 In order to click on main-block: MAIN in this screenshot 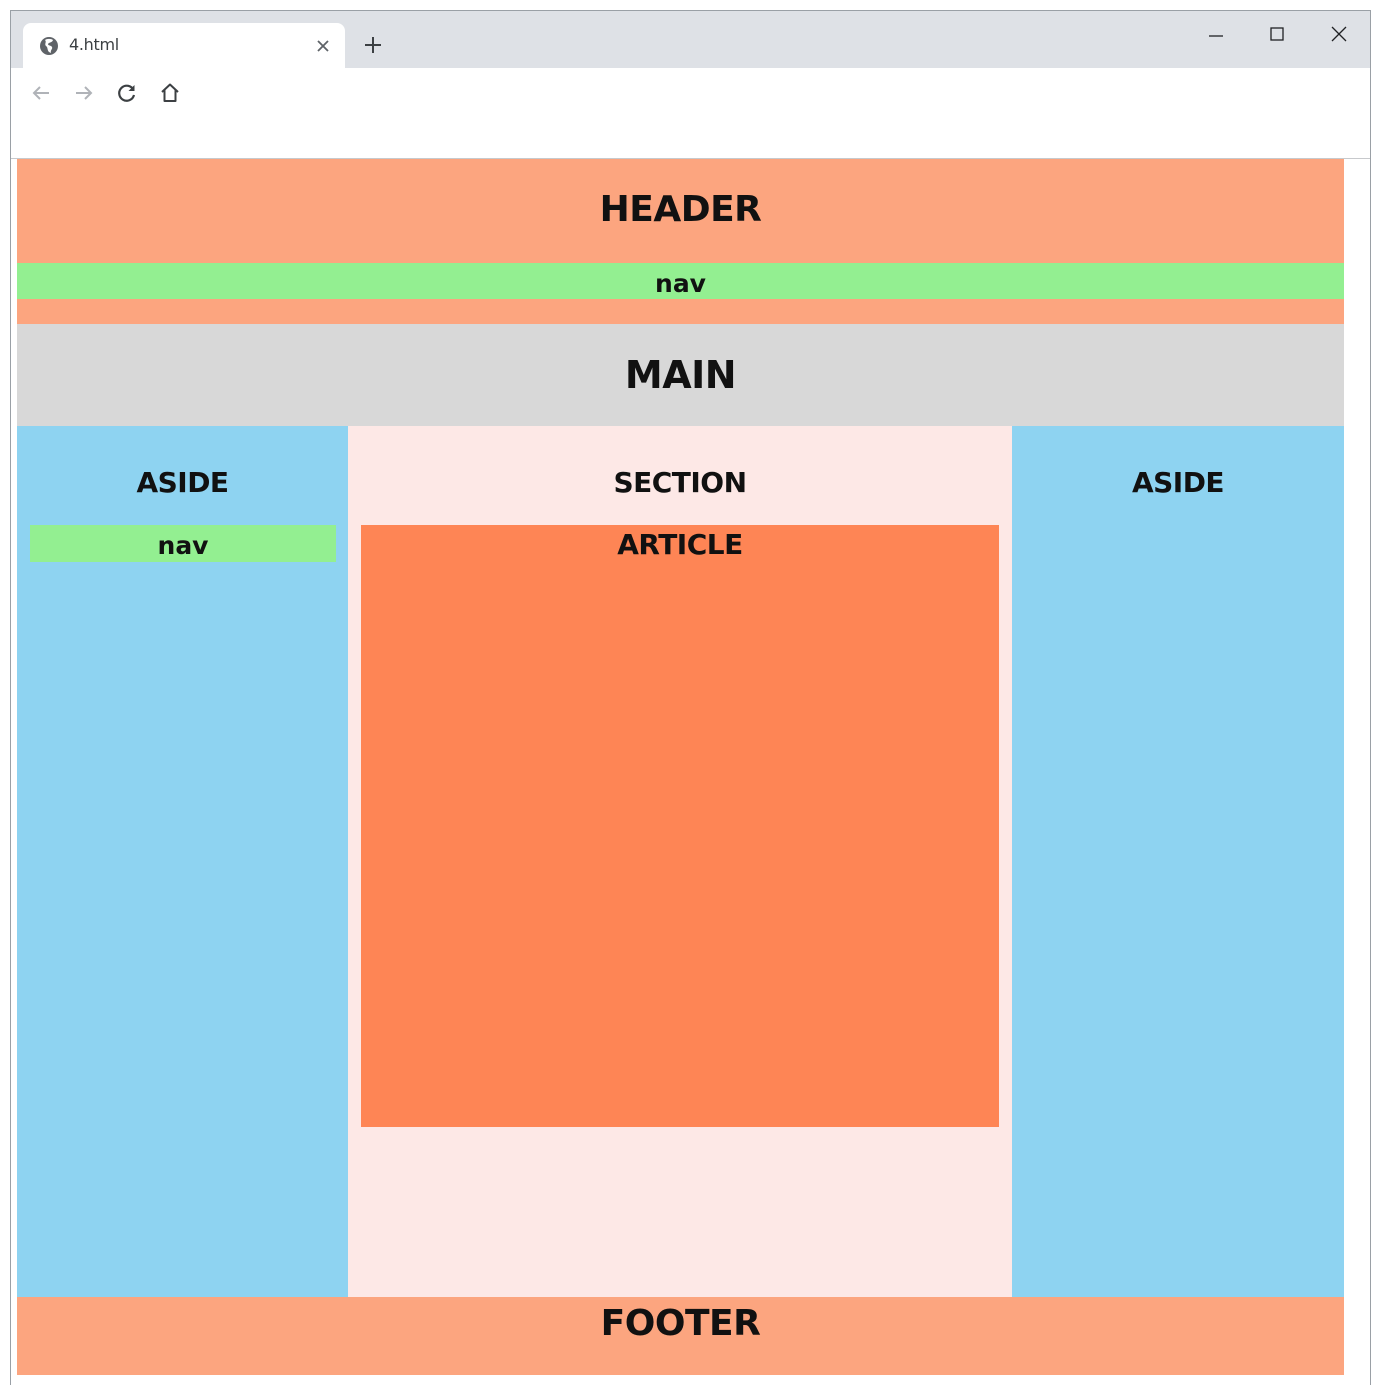, I will do `click(680, 375)`.